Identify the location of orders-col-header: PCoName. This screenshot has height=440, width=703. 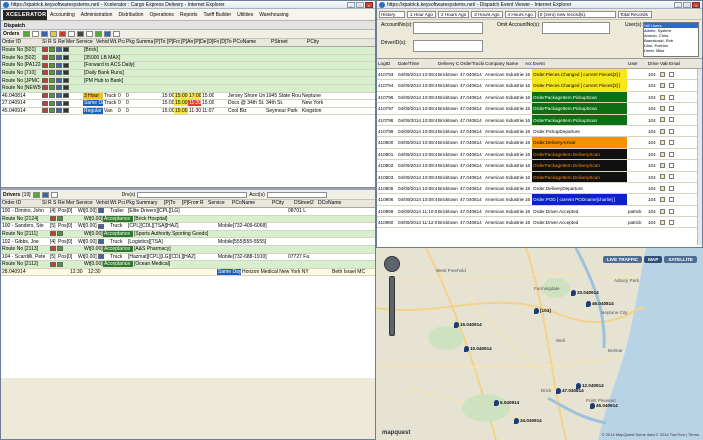
(251, 42).